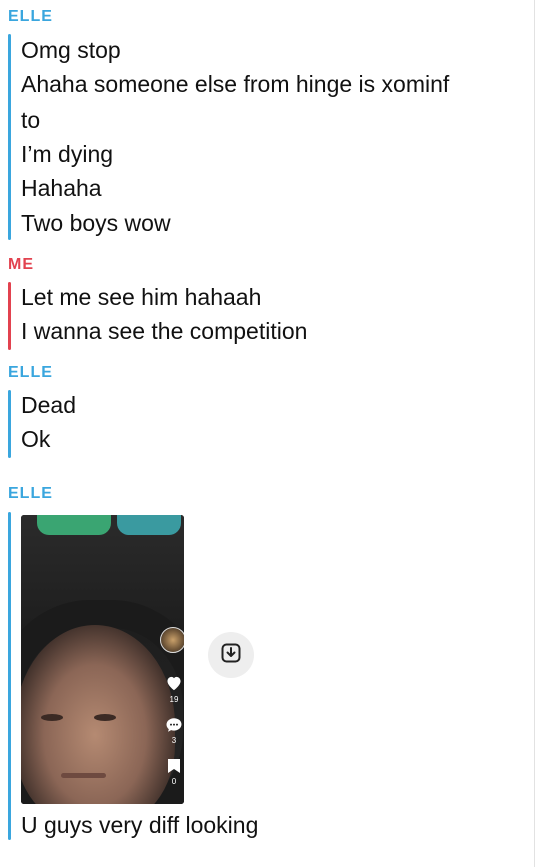 This screenshot has width=538, height=867. What do you see at coordinates (174, 699) in the screenshot?
I see `like-count: 19` at bounding box center [174, 699].